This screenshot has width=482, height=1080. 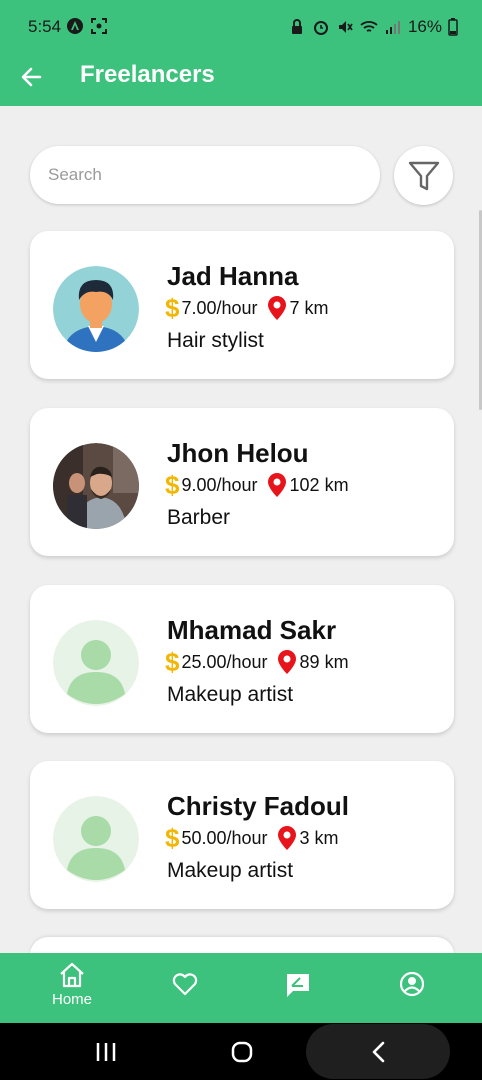 I want to click on status-time: 5:54, so click(x=45, y=26).